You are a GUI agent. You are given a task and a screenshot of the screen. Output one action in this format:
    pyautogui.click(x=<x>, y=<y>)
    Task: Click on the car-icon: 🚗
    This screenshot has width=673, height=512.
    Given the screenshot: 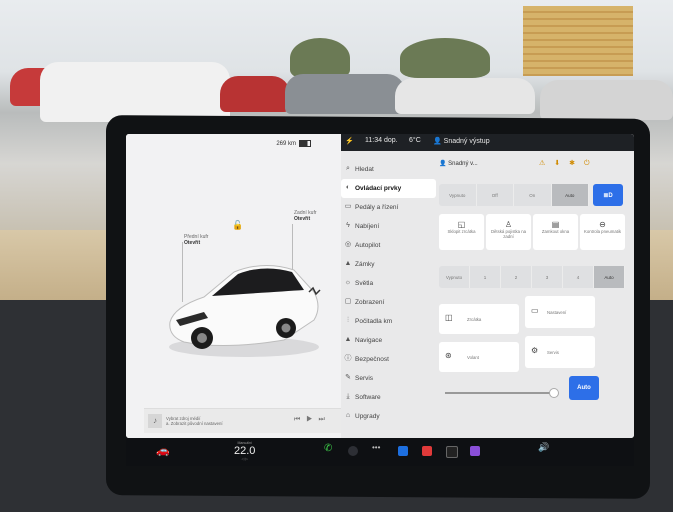 What is the action you would take?
    pyautogui.click(x=163, y=450)
    